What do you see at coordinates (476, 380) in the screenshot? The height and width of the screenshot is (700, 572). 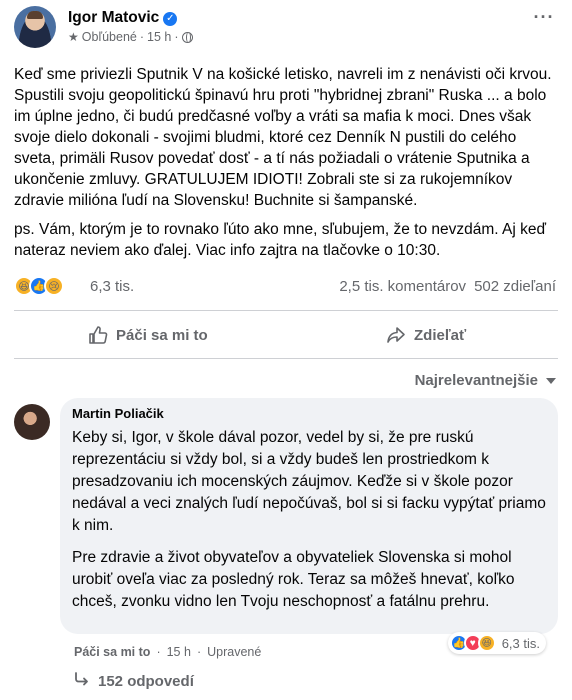 I see `sort-label: Najrelevantnejšie` at bounding box center [476, 380].